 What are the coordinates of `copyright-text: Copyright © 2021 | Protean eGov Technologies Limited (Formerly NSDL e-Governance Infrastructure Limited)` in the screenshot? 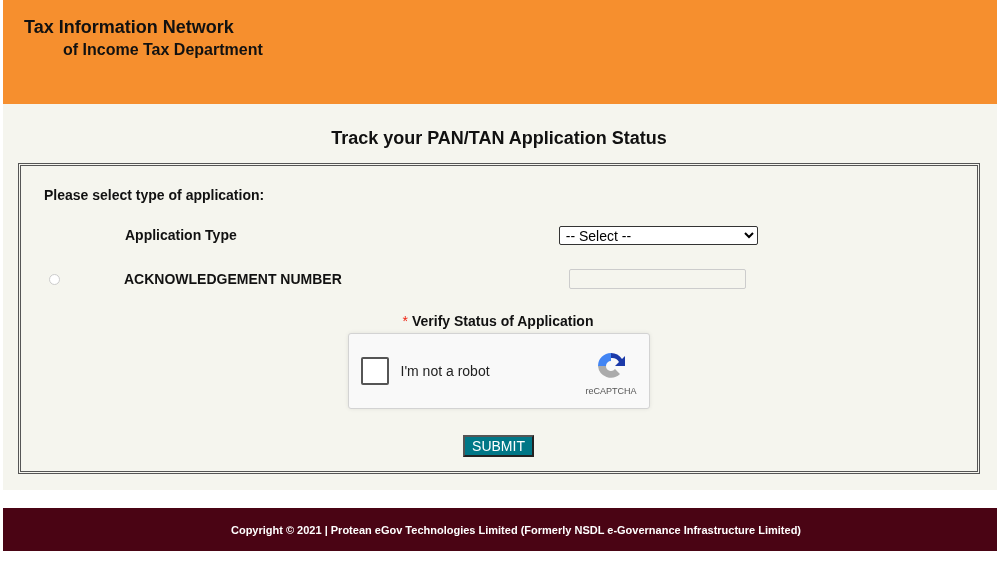 It's located at (515, 529).